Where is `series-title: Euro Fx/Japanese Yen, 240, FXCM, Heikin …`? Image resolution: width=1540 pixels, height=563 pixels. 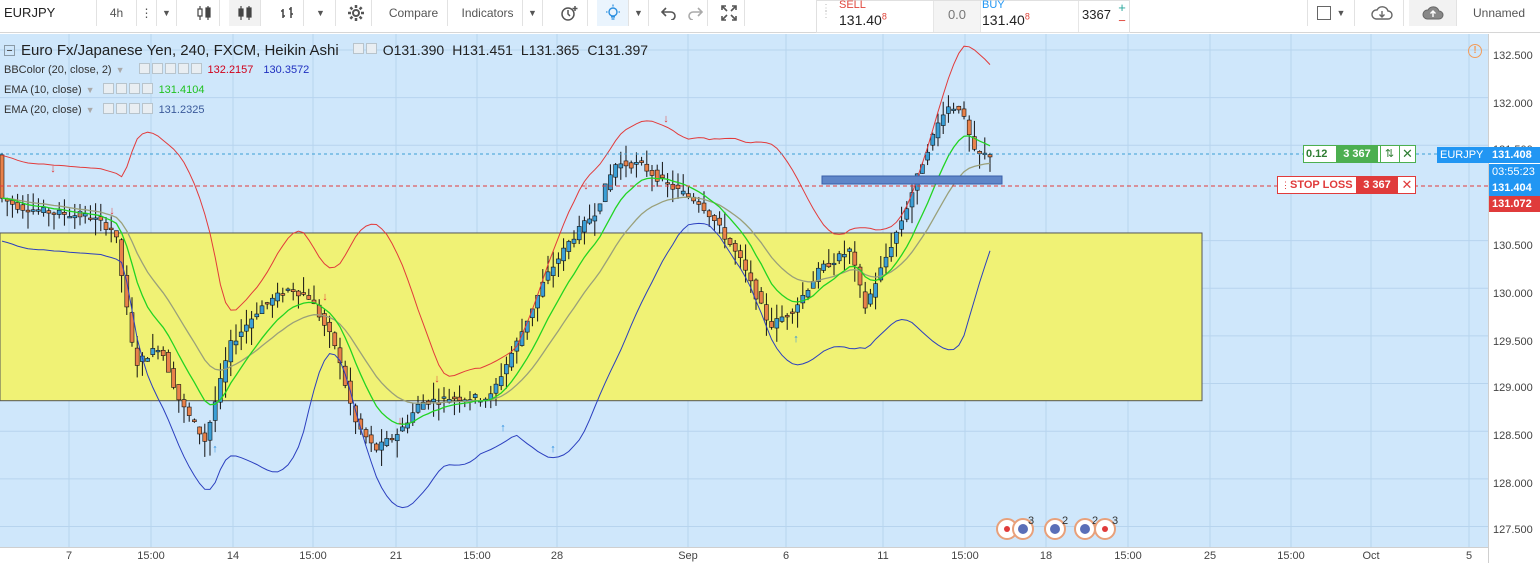
series-title: Euro Fx/Japanese Yen, 240, FXCM, Heikin … is located at coordinates (180, 50).